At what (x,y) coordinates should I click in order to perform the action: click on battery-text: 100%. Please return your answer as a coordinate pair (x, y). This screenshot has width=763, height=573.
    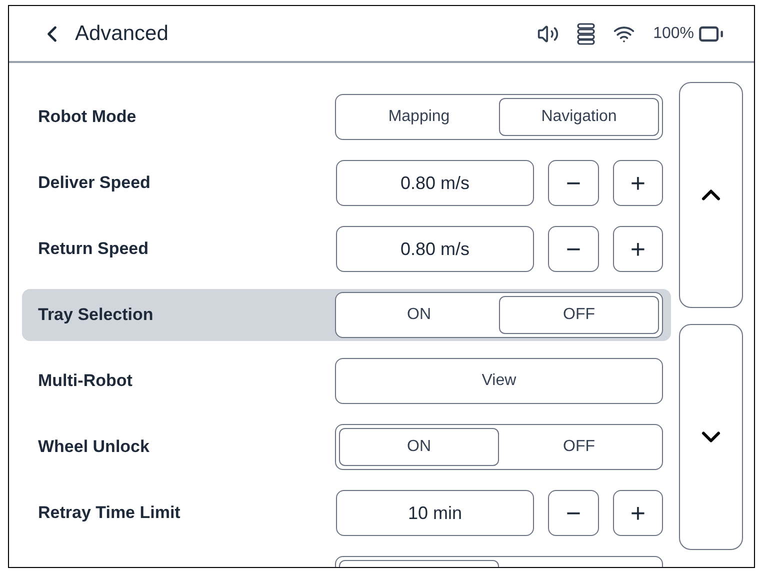
    Looking at the image, I should click on (673, 34).